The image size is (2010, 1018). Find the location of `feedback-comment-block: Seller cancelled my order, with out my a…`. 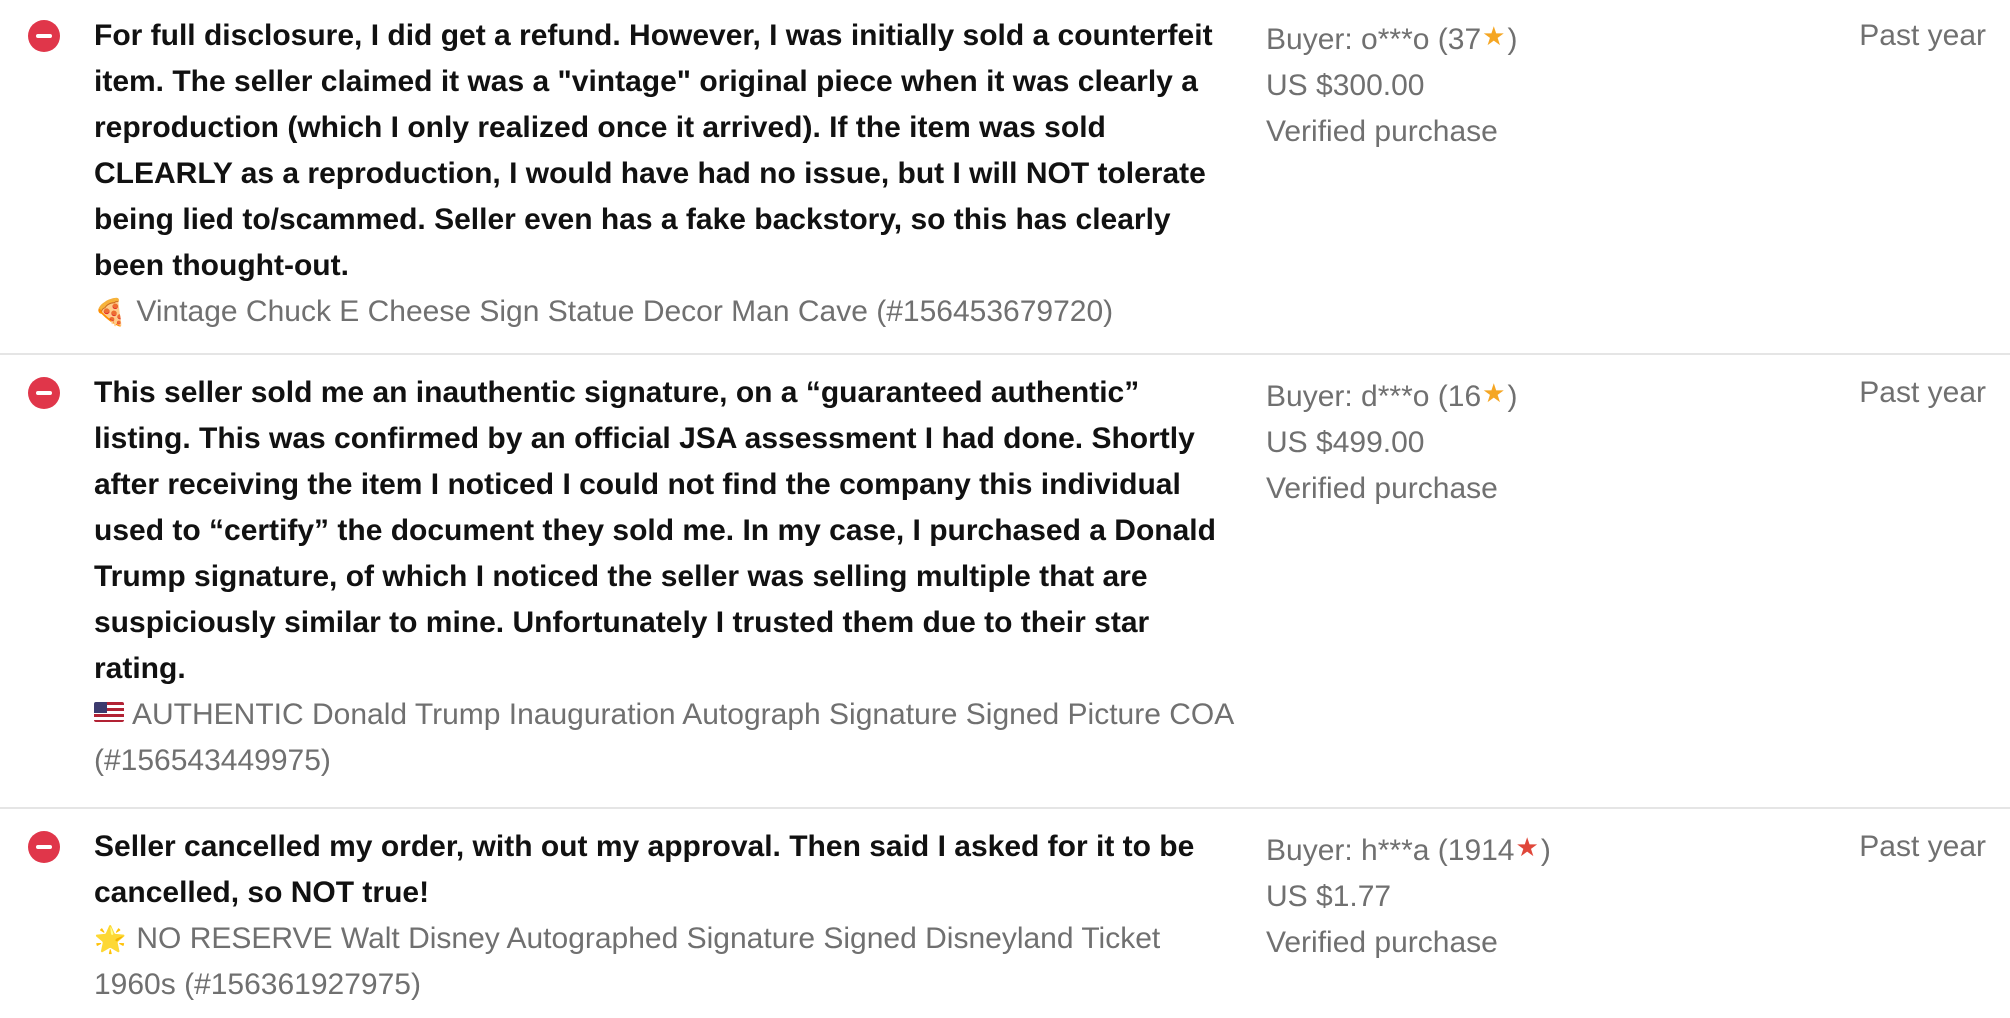

feedback-comment-block: Seller cancelled my order, with out my a… is located at coordinates (669, 916).